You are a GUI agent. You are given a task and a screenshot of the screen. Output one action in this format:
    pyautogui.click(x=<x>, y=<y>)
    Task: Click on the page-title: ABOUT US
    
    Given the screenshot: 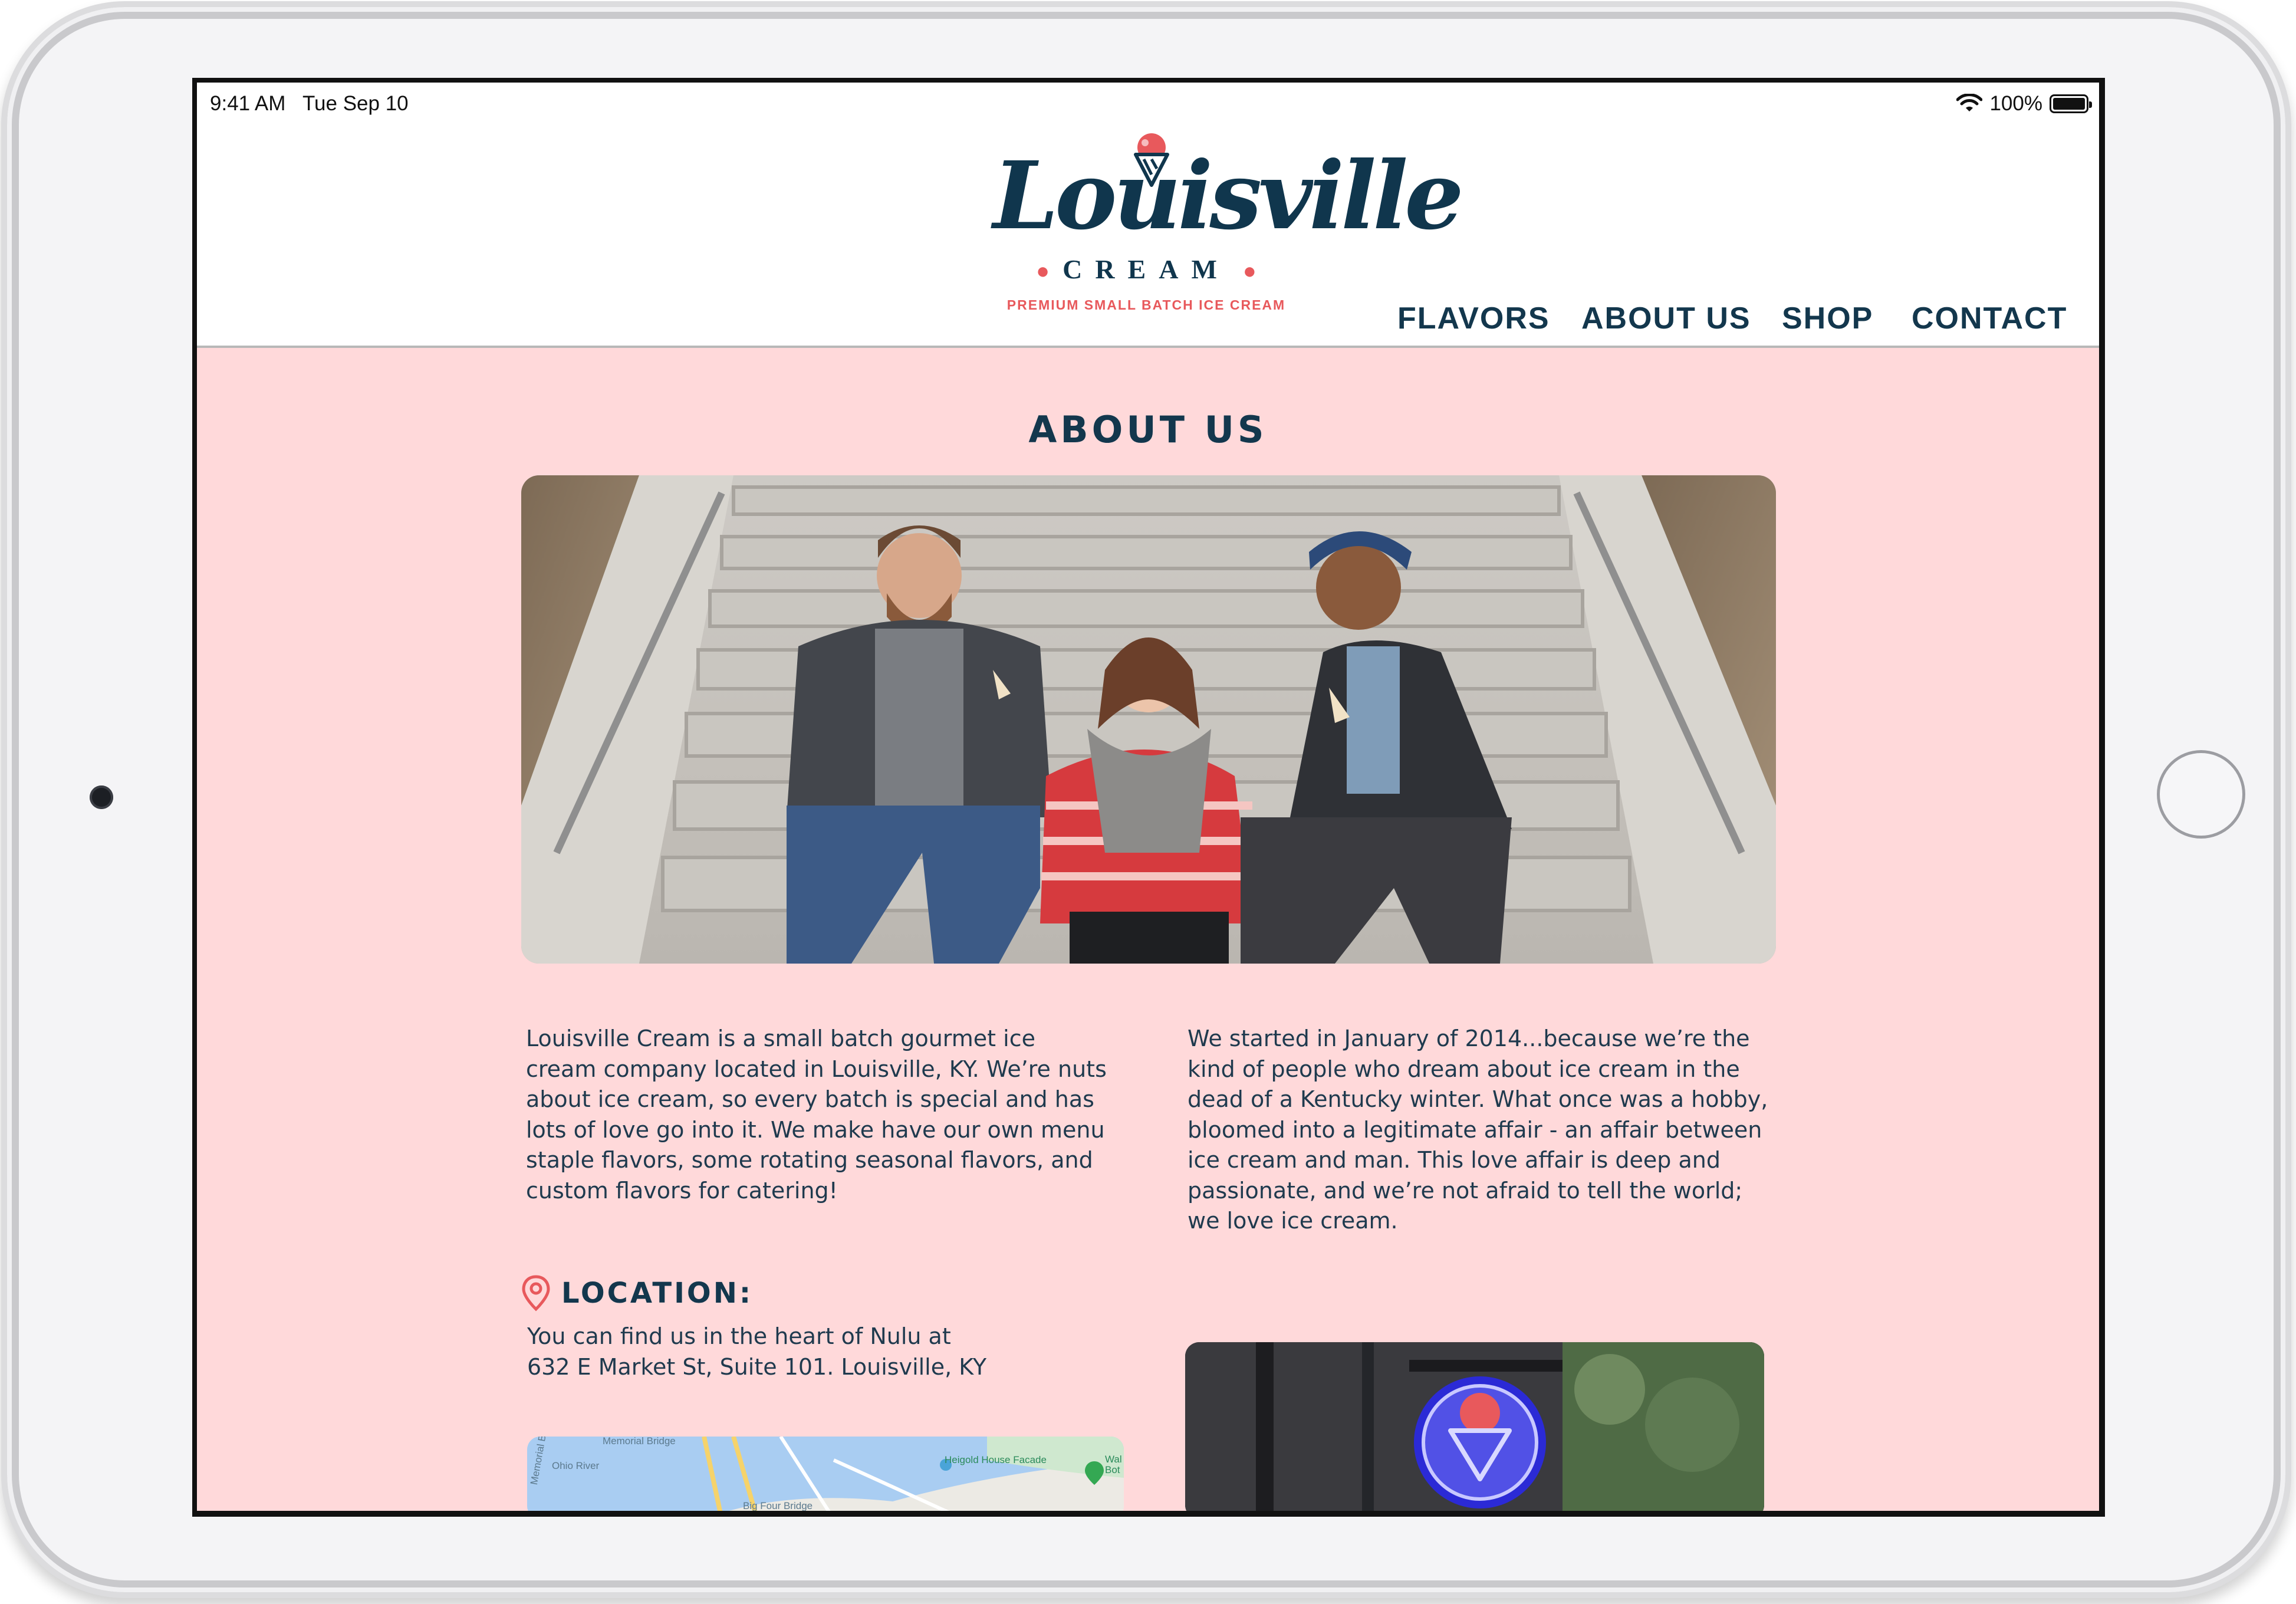 What is the action you would take?
    pyautogui.click(x=1148, y=430)
    